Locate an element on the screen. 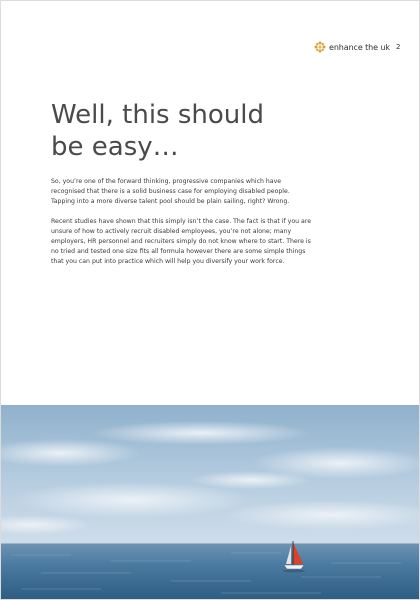 This screenshot has height=600, width=420. brand-name: enhance the uk is located at coordinates (359, 47).